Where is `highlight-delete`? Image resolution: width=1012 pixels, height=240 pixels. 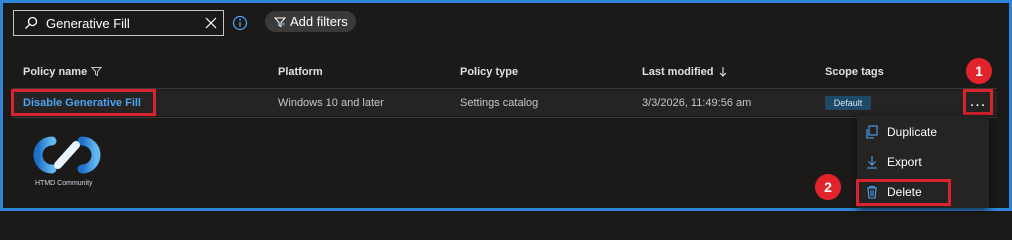
highlight-delete is located at coordinates (903, 192).